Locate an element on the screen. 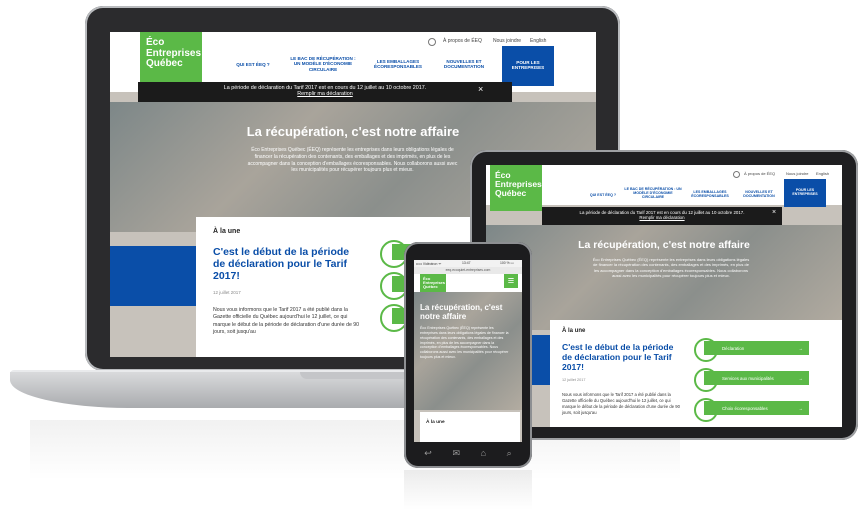  news-card is located at coordinates (470, 427).